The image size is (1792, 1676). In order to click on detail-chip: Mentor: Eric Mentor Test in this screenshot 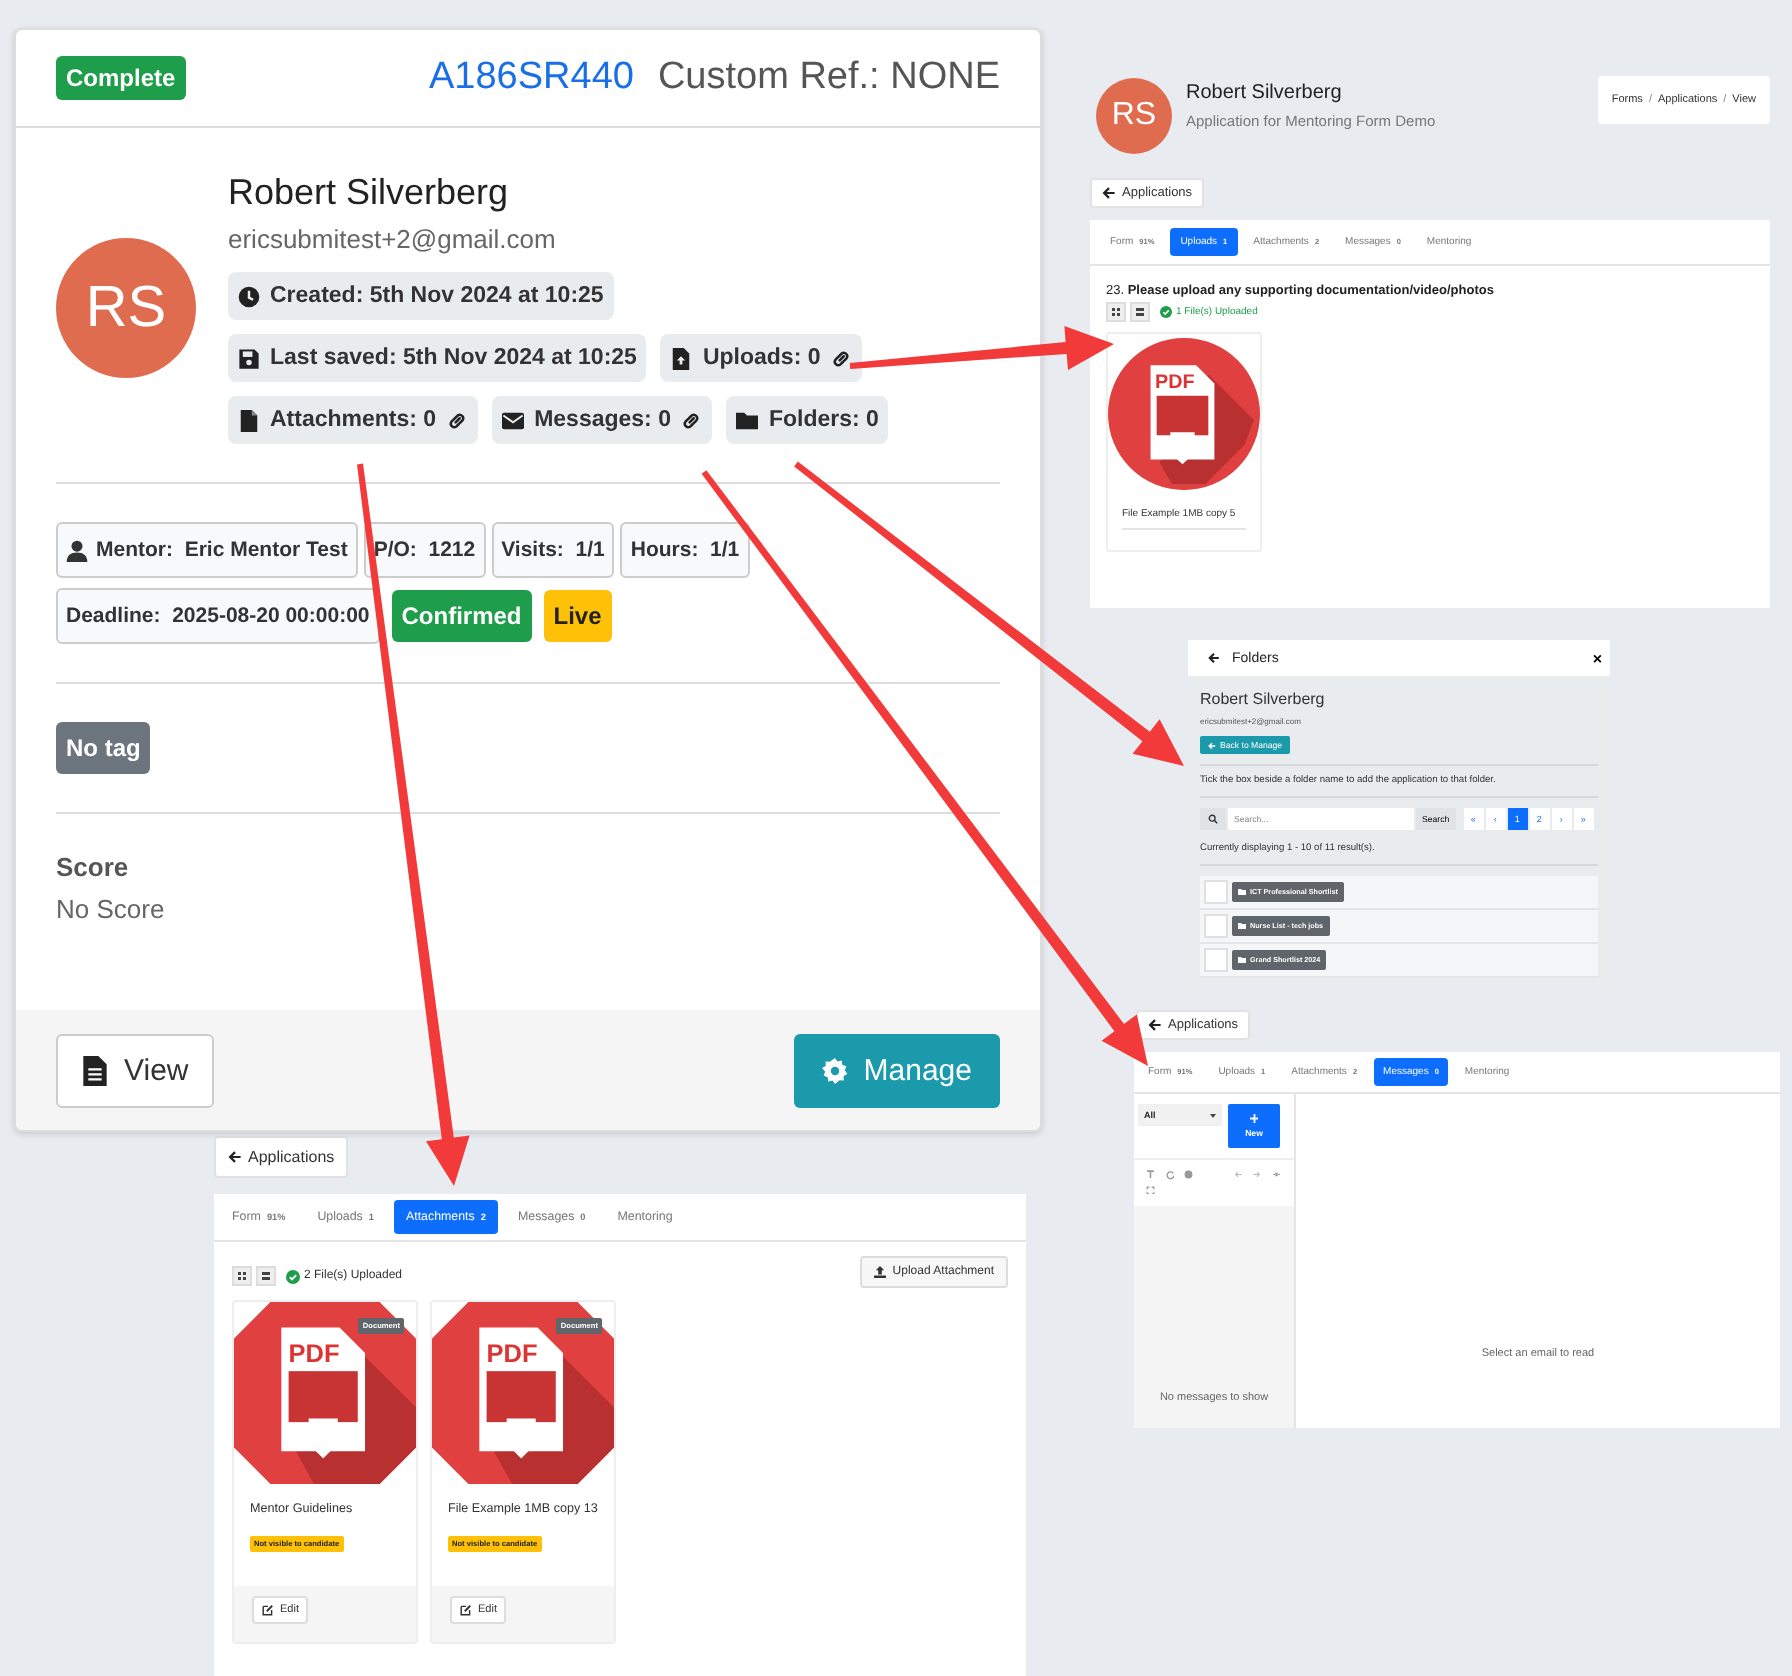, I will do `click(207, 550)`.